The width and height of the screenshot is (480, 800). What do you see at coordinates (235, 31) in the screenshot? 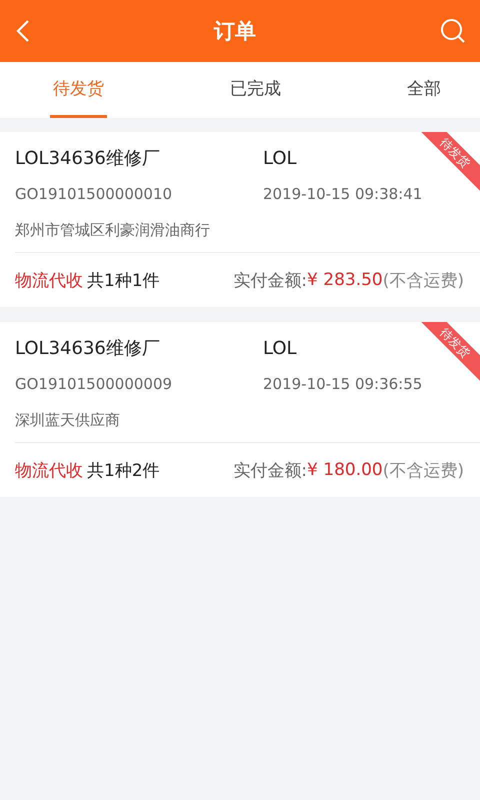
I see `page-title: 订单` at bounding box center [235, 31].